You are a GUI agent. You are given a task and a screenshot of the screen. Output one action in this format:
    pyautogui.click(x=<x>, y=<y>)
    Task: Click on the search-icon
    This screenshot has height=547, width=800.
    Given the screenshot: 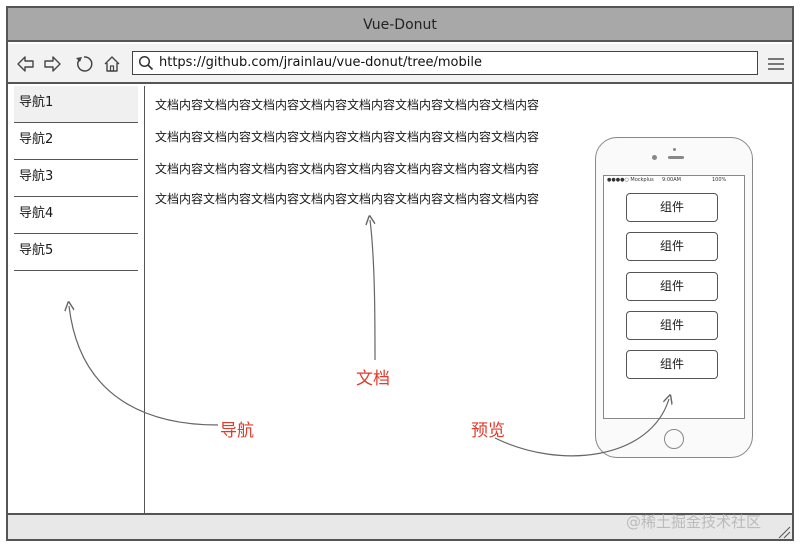 What is the action you would take?
    pyautogui.click(x=146, y=63)
    